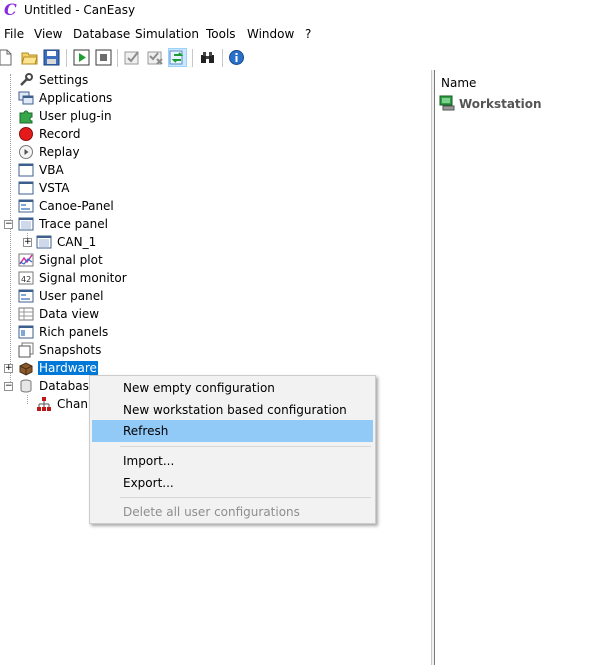 This screenshot has width=609, height=665. What do you see at coordinates (211, 512) in the screenshot?
I see `menu-item-label: Delete all user configurations` at bounding box center [211, 512].